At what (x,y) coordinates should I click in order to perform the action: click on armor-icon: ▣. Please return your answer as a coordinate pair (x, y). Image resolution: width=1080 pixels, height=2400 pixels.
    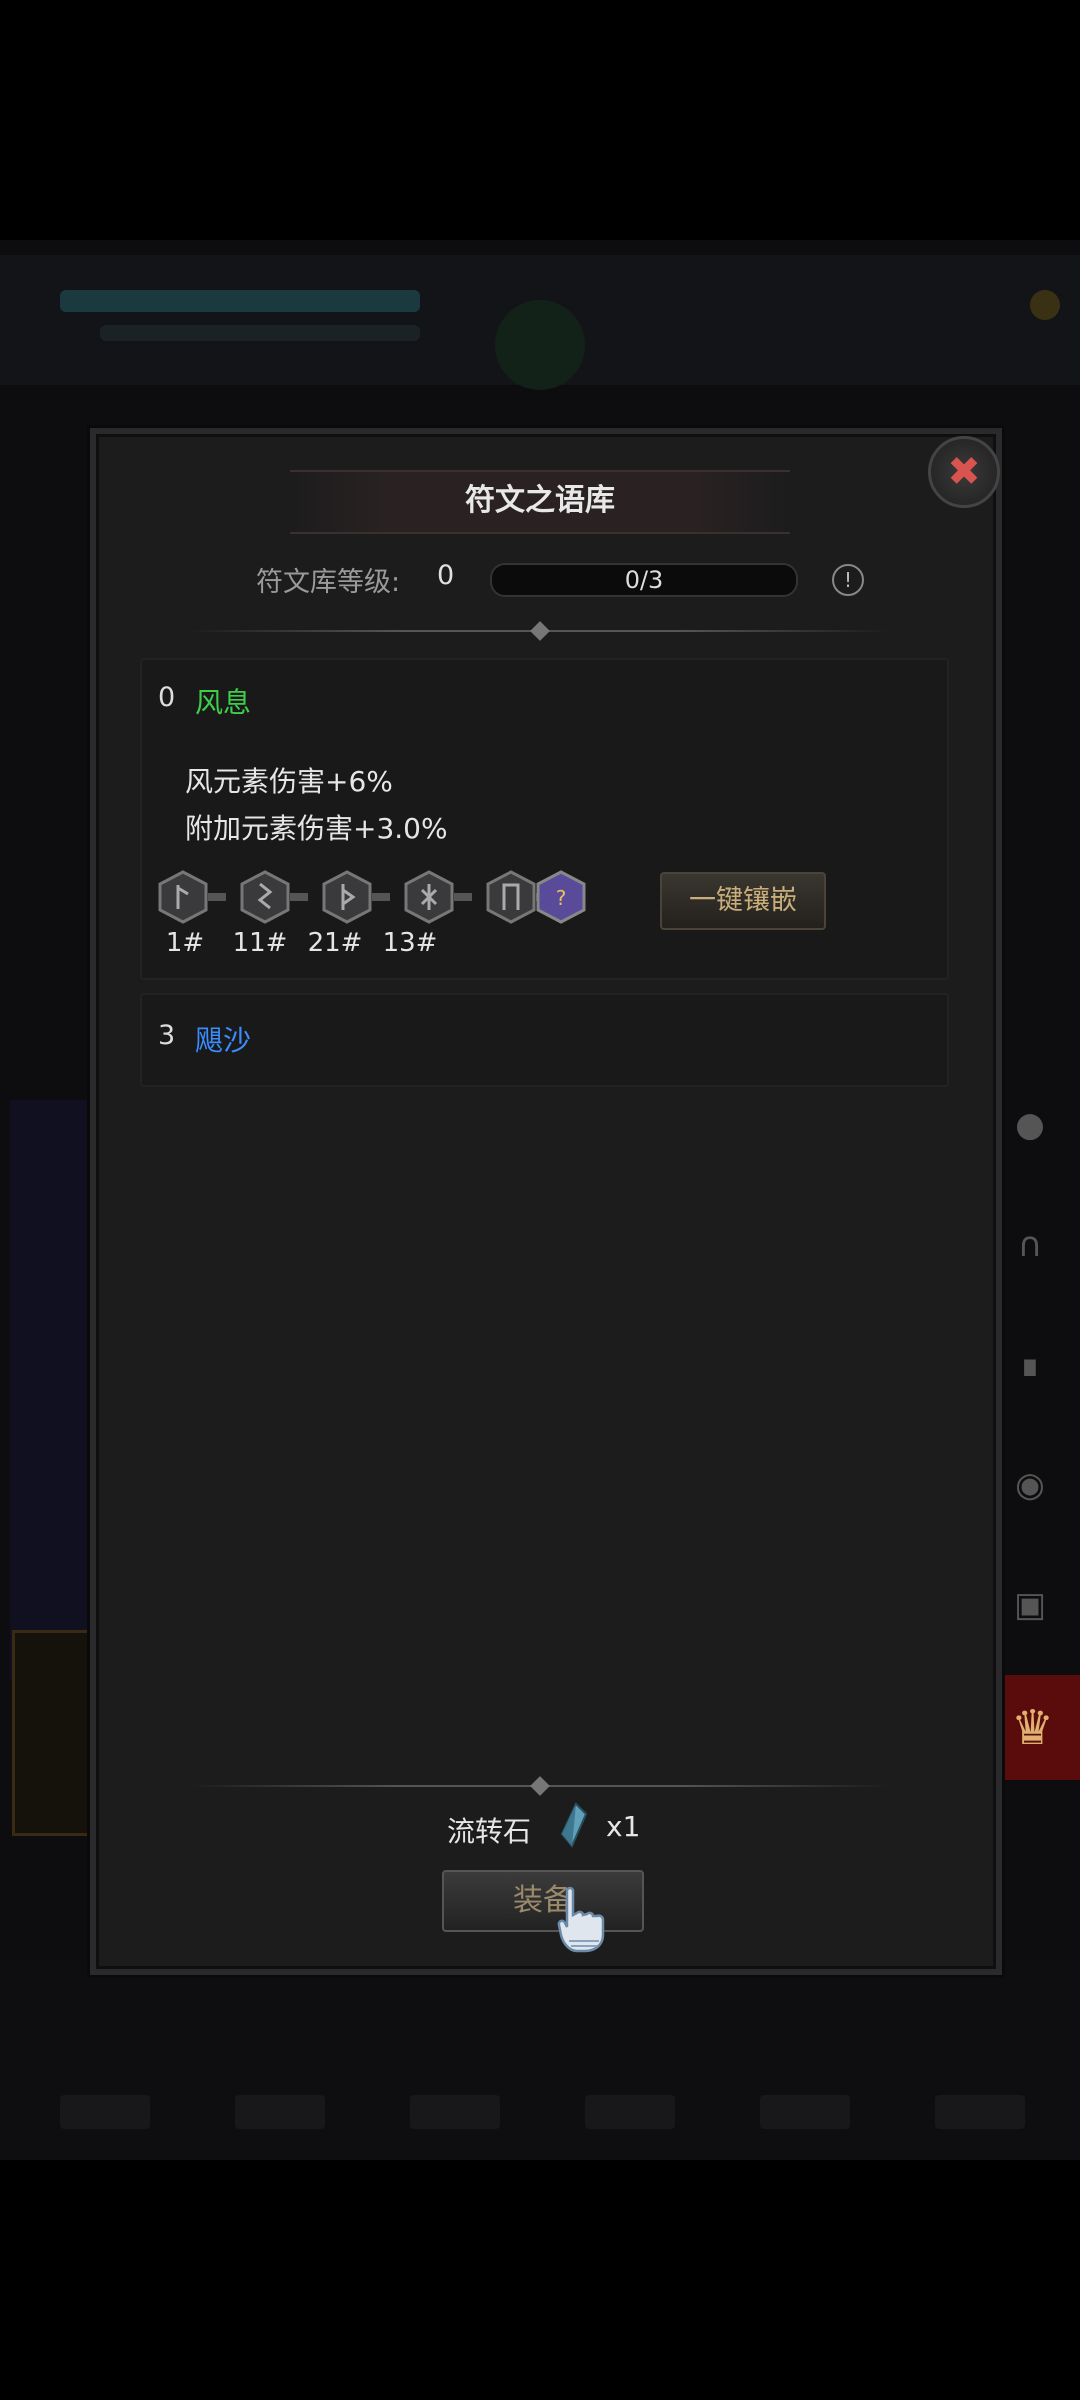
    Looking at the image, I should click on (1030, 1605).